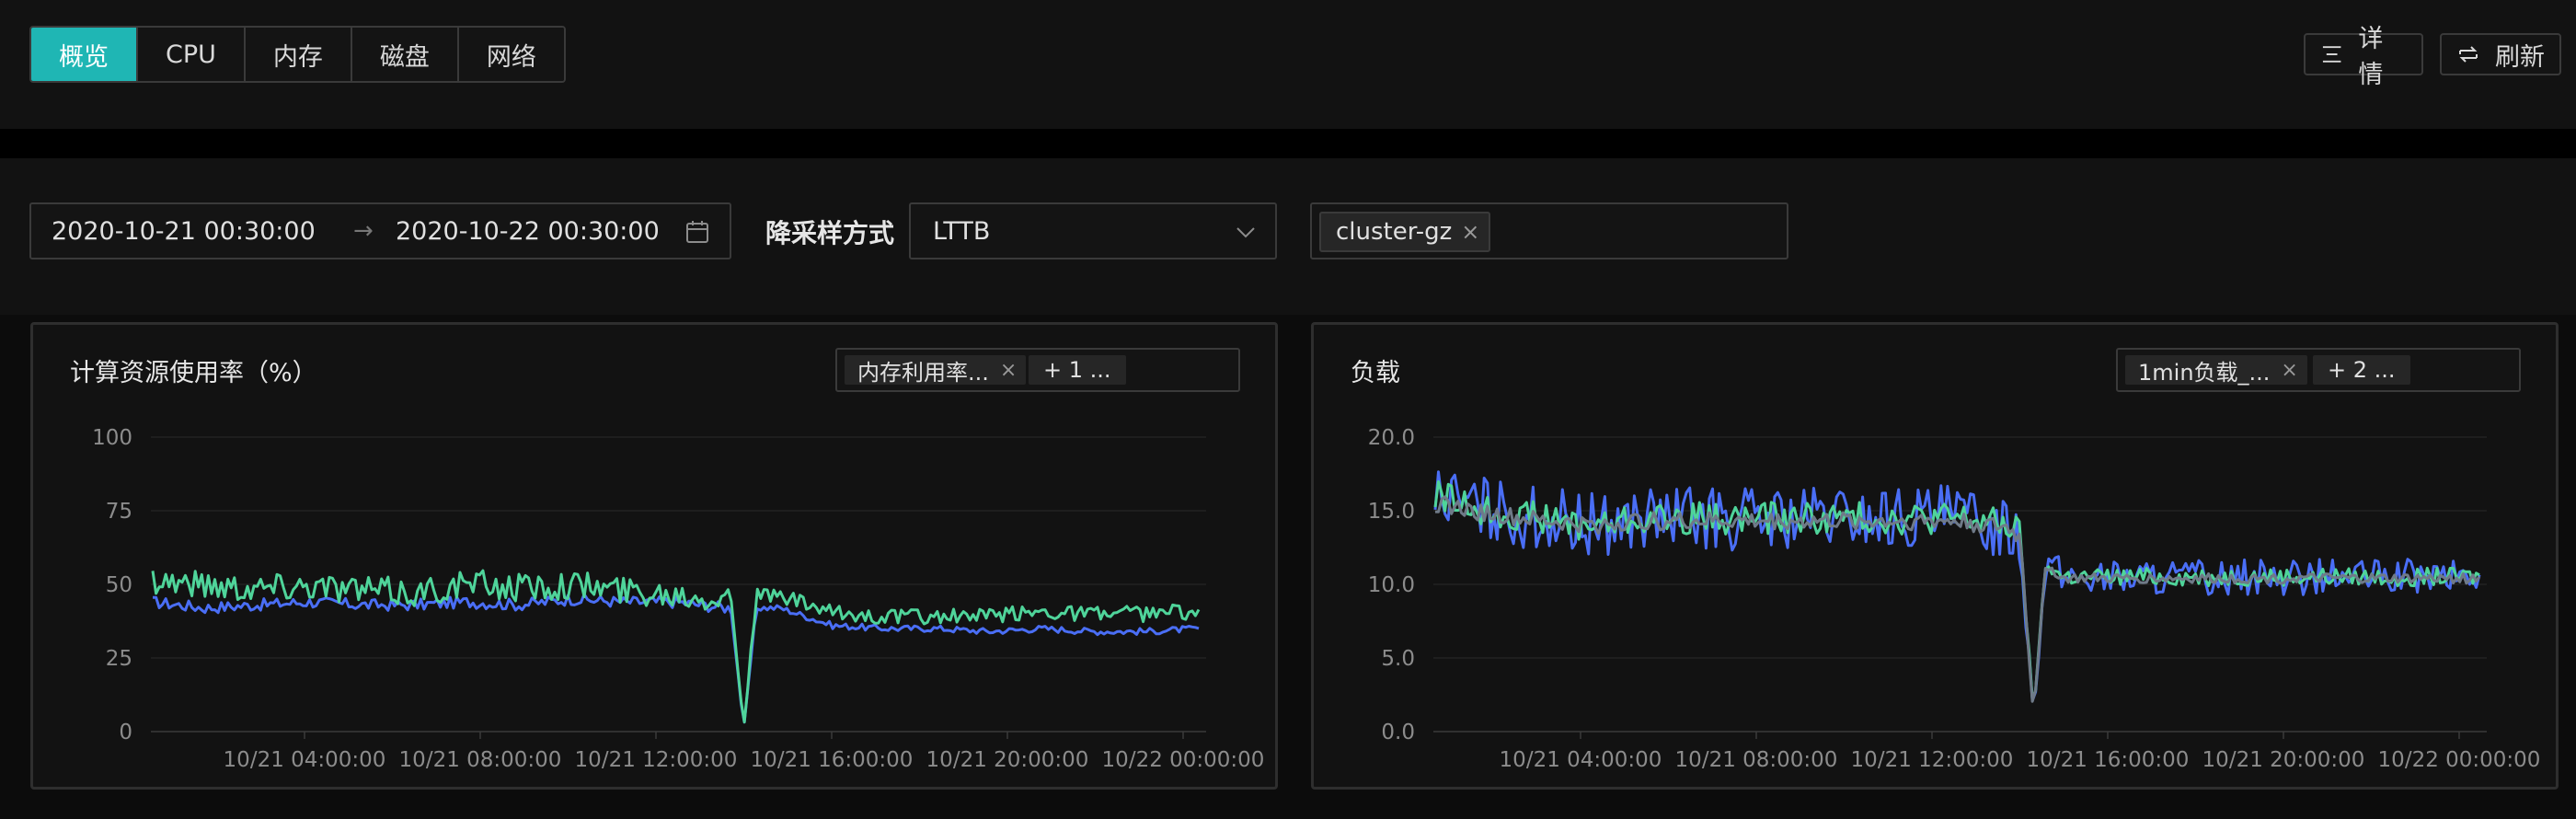  I want to click on chevron-down-icon, so click(1245, 232).